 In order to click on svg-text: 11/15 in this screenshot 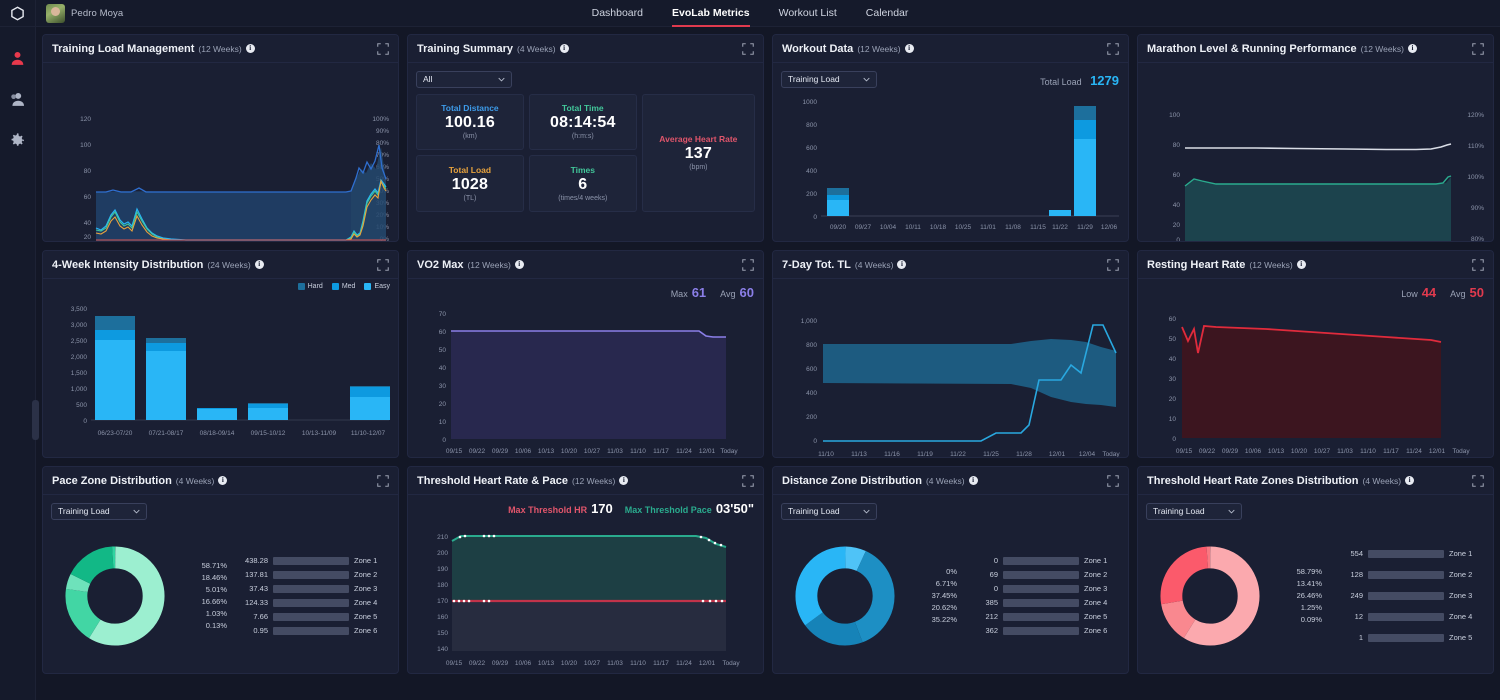, I will do `click(1038, 227)`.